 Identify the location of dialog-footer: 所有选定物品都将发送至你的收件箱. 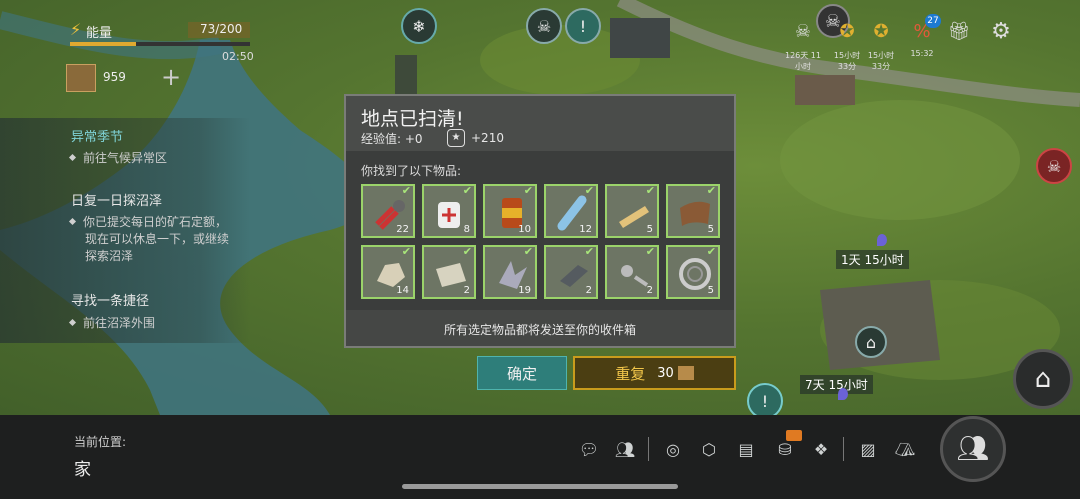
(540, 328).